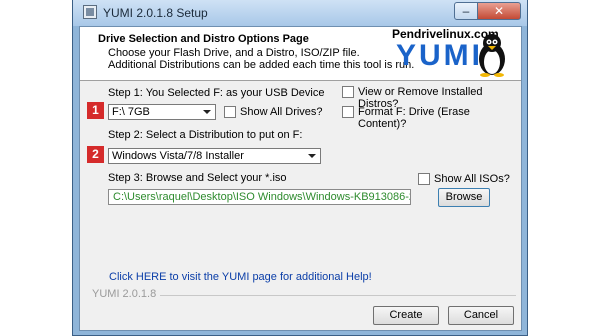 Image resolution: width=600 pixels, height=336 pixels. Describe the element at coordinates (300, 13) in the screenshot. I see `title-bar: YUMI 2.0.1.8 Setup – ✕` at that location.